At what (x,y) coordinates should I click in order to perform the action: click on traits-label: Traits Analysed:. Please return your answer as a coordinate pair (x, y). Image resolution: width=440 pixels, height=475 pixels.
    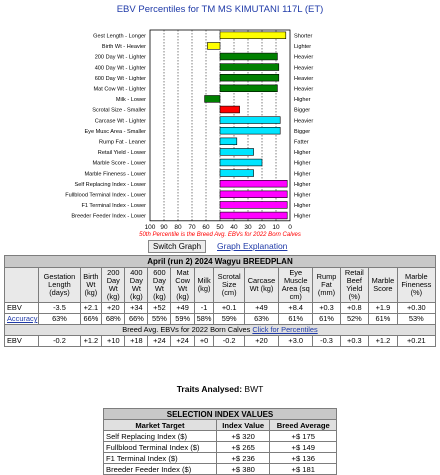
    Looking at the image, I should click on (209, 389).